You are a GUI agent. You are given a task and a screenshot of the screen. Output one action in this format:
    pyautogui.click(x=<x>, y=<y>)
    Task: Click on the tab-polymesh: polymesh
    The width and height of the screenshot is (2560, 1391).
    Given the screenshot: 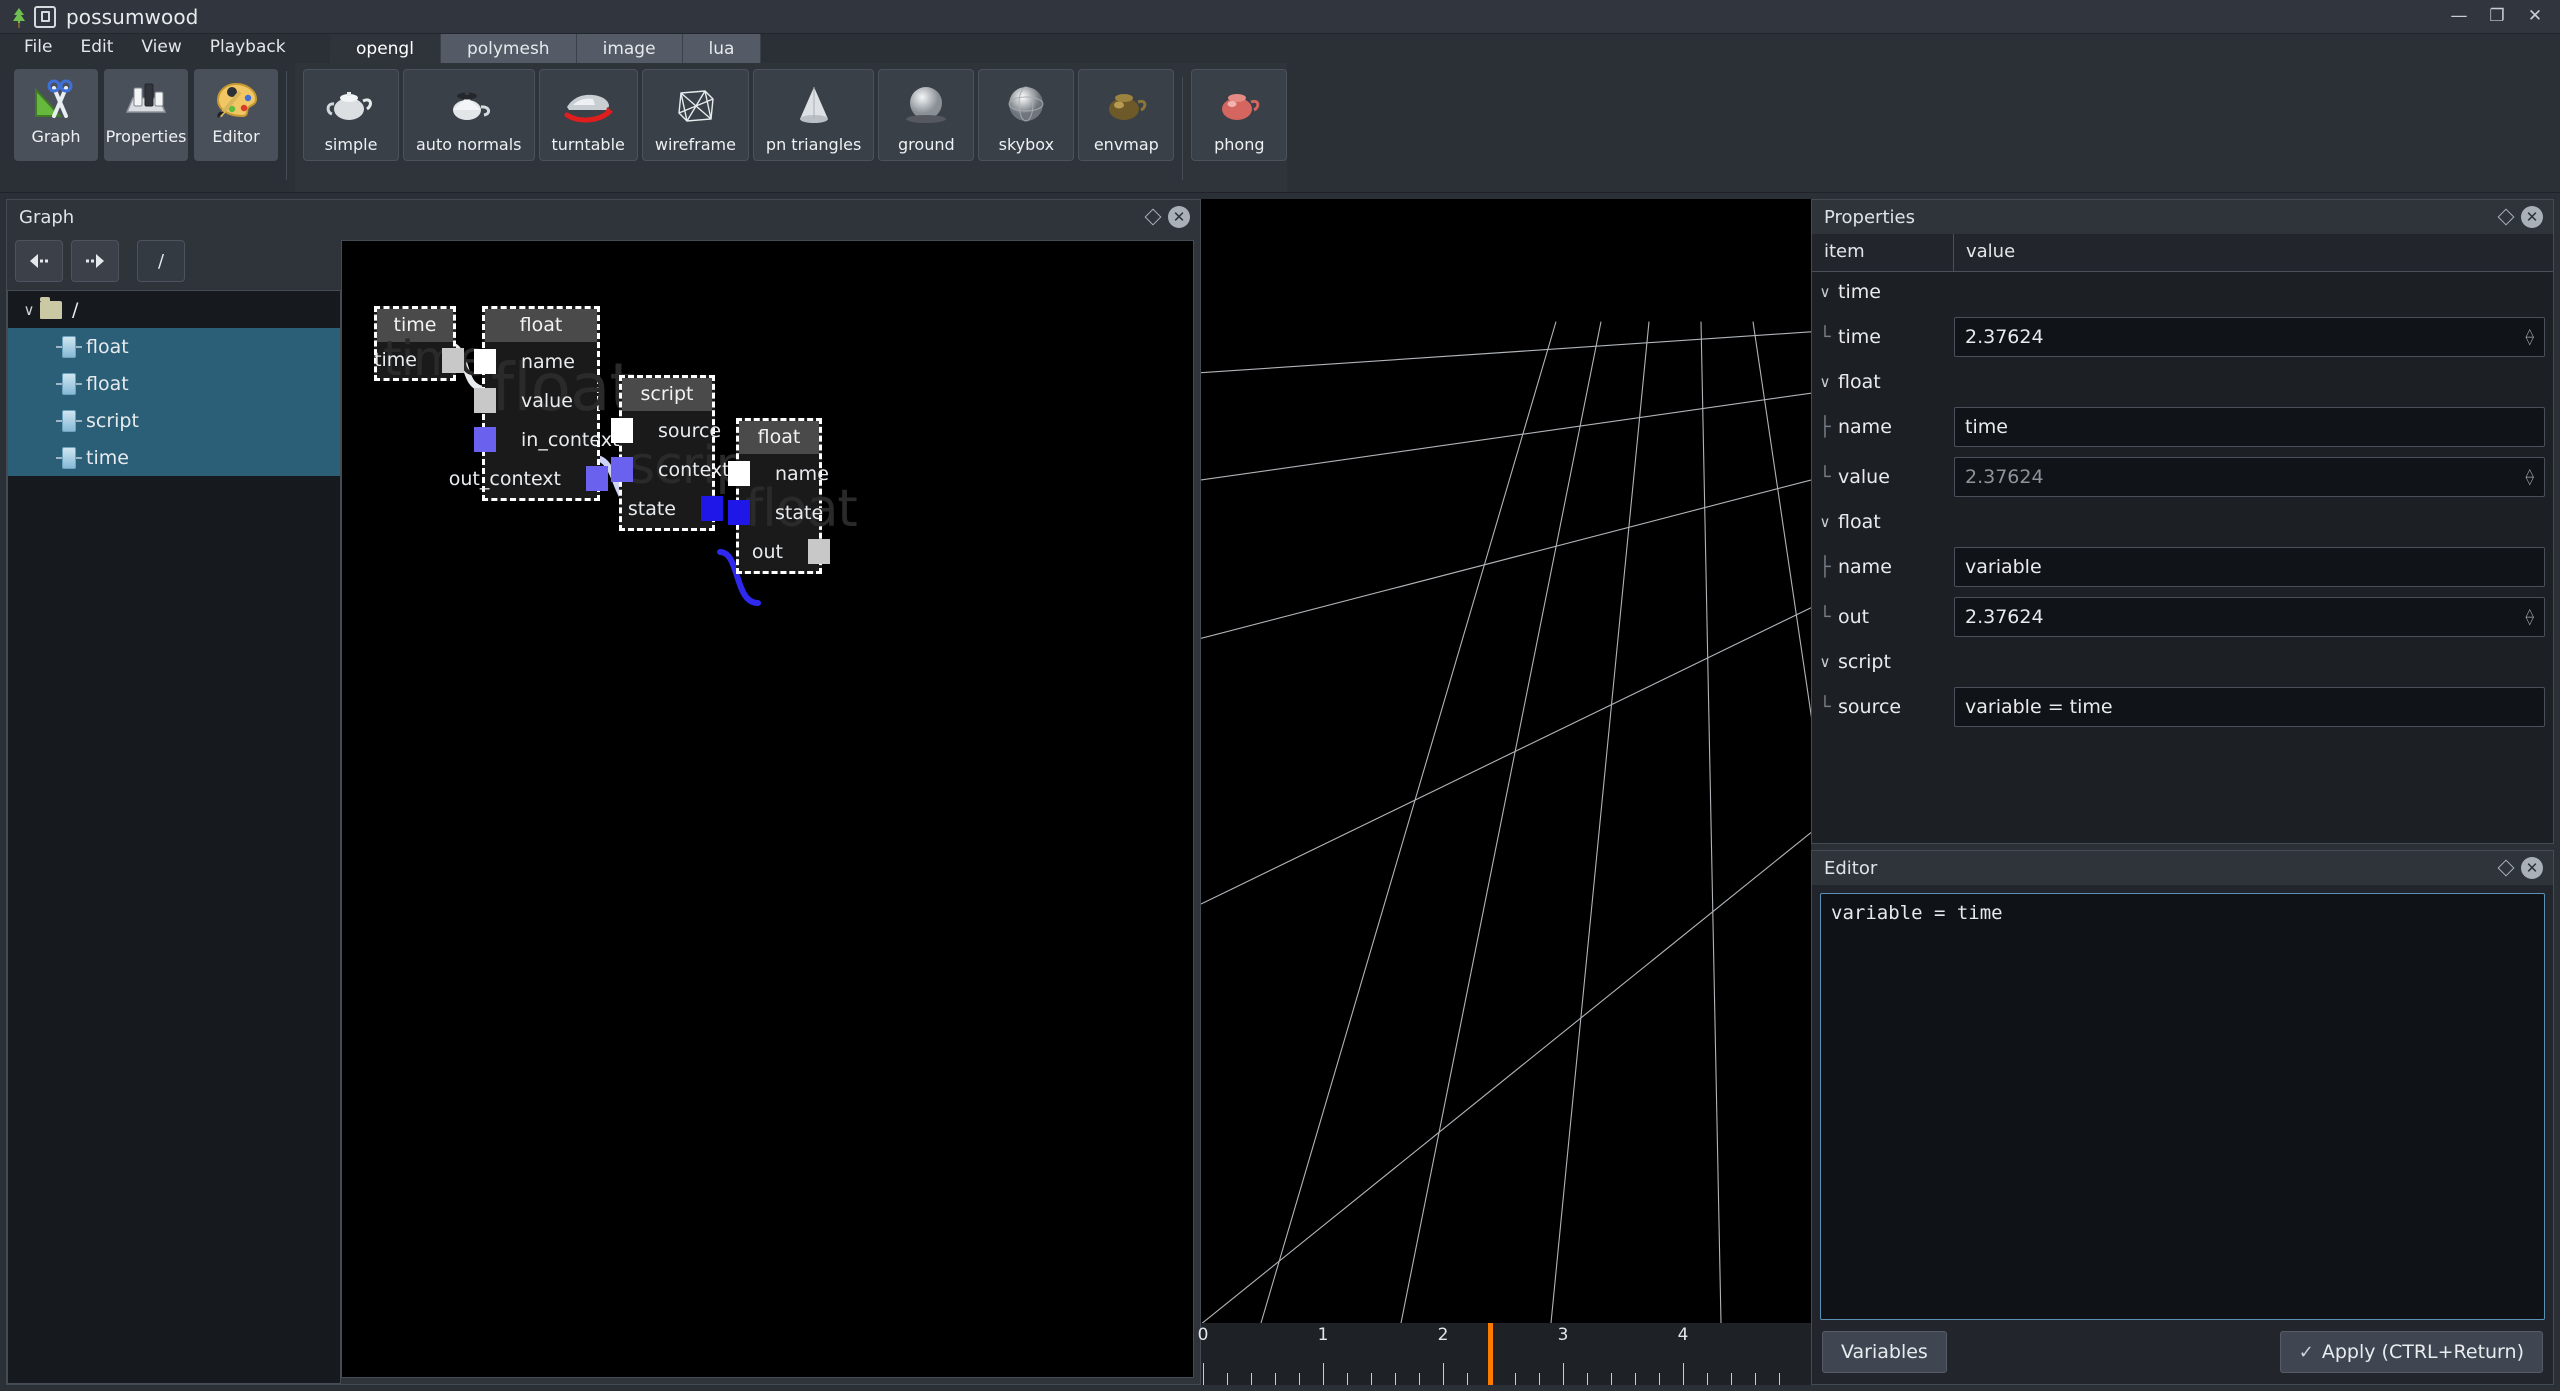 What is the action you would take?
    pyautogui.click(x=508, y=48)
    